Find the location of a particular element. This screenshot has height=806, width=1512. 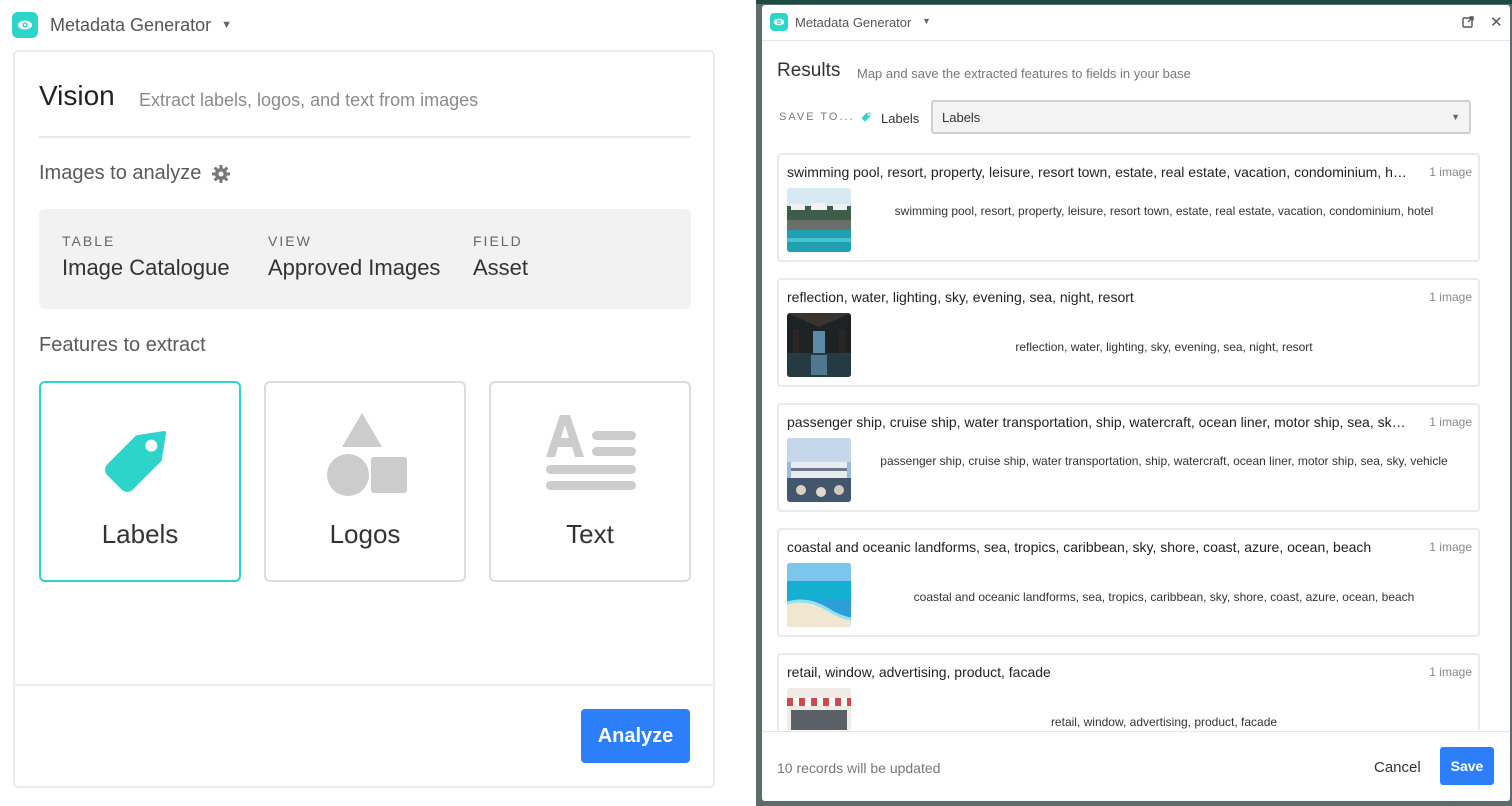

thumbnail-beach is located at coordinates (819, 595).